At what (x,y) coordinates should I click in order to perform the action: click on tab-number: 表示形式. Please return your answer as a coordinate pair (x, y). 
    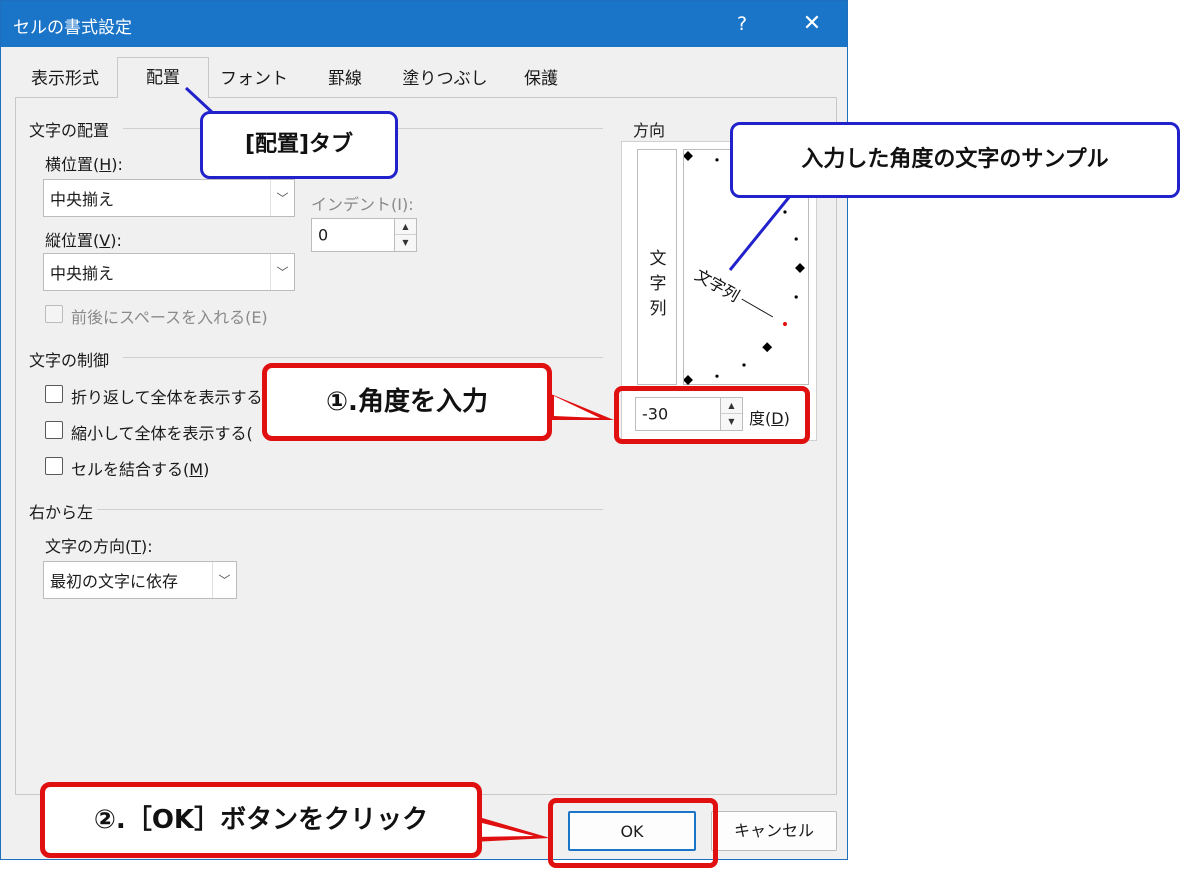
    Looking at the image, I should click on (65, 79).